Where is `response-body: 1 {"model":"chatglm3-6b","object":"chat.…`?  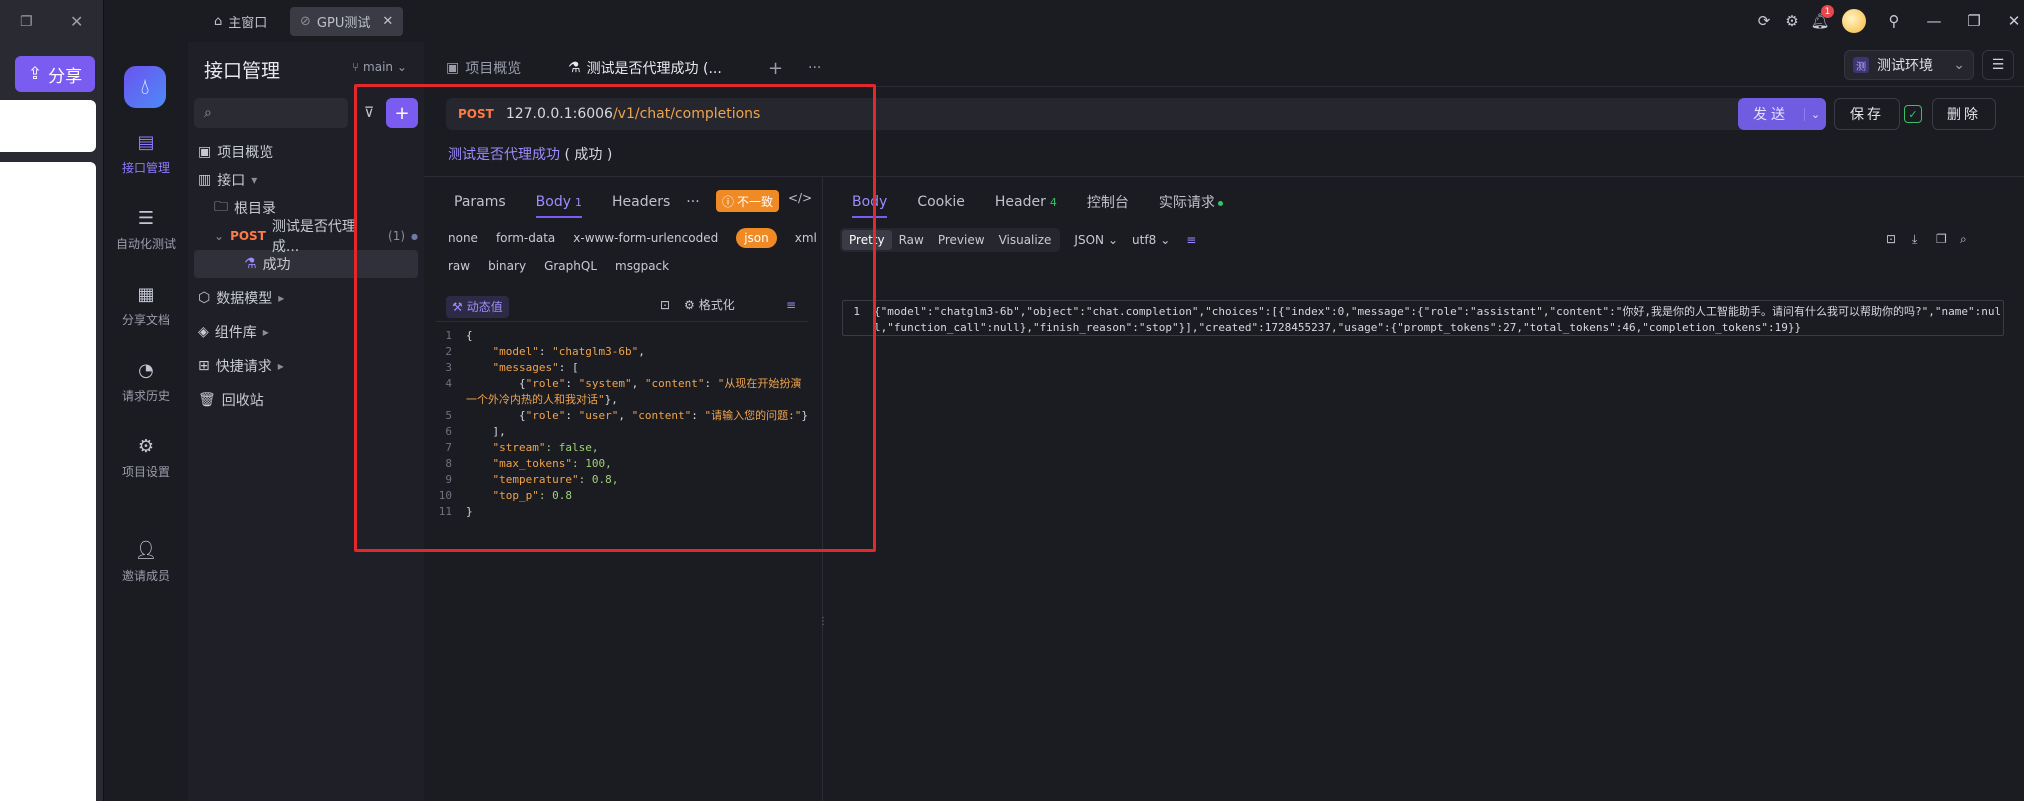 response-body: 1 {"model":"chatglm3-6b","object":"chat.… is located at coordinates (1427, 320).